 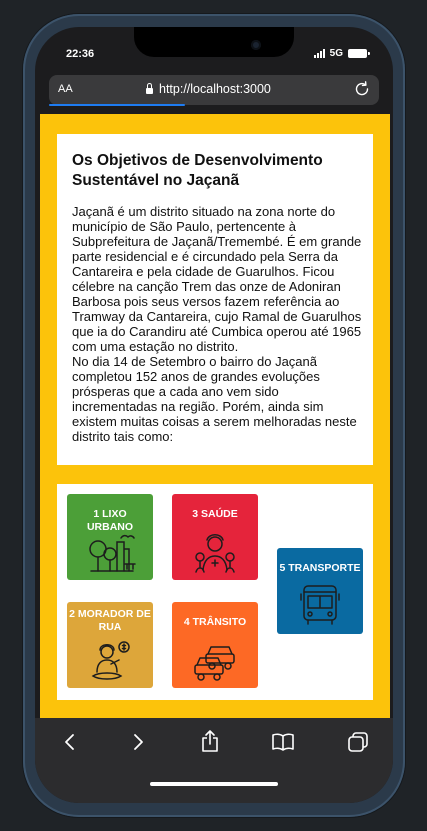 I want to click on goal-tile-transporte: 5 TRANSPORTE, so click(x=320, y=591).